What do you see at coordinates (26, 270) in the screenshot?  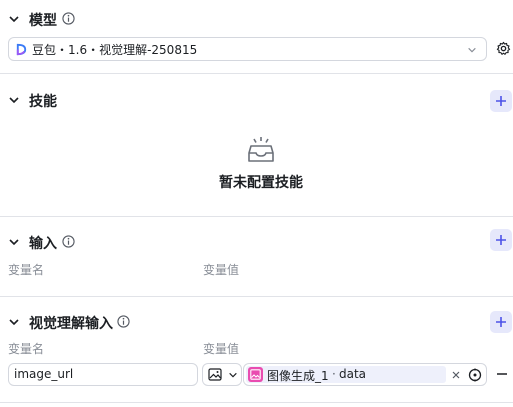 I see `input-col-name-header: 变量名` at bounding box center [26, 270].